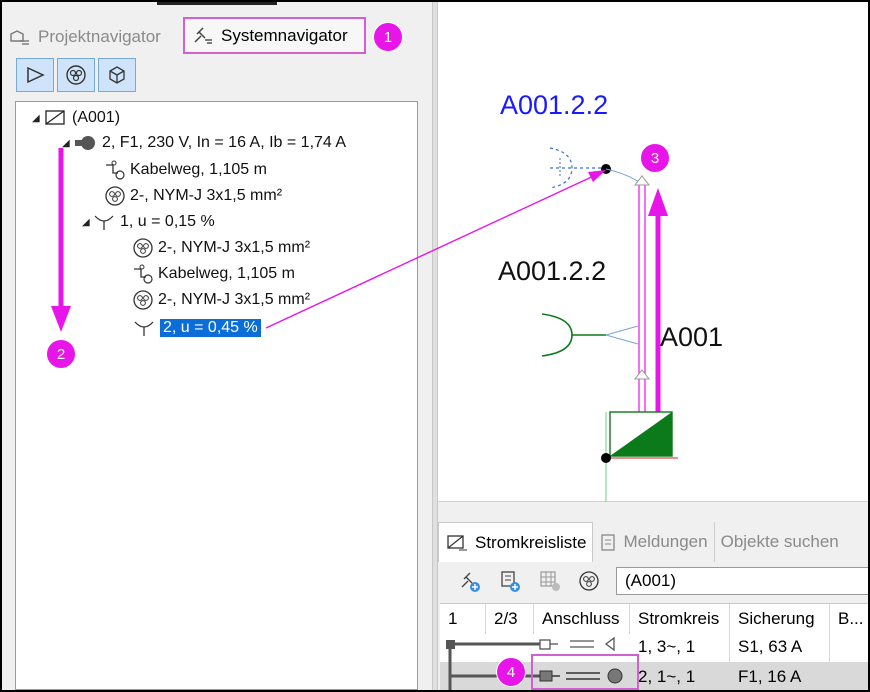  What do you see at coordinates (432, 251) in the screenshot?
I see `annotation-connector-line` at bounding box center [432, 251].